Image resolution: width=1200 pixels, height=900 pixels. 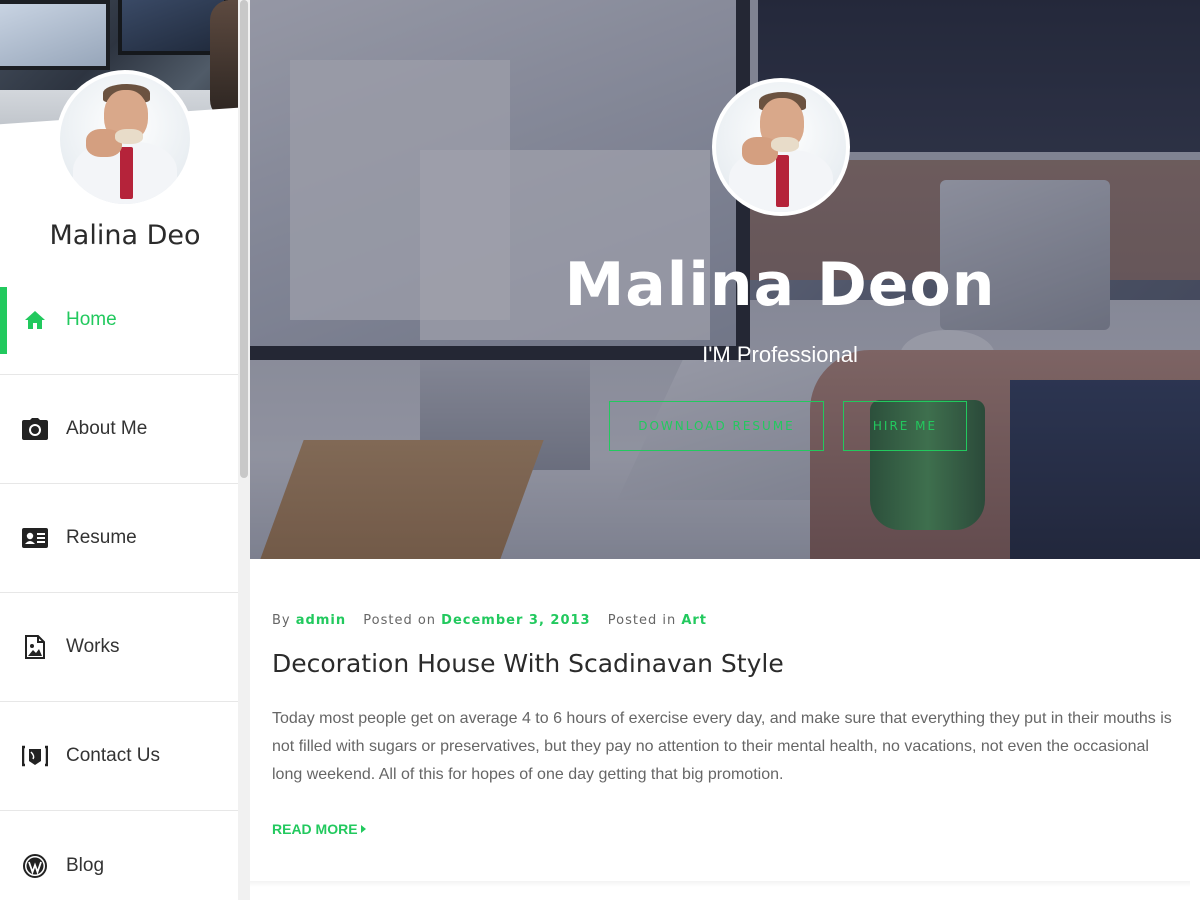 I want to click on sidebar-item-contact-us: Contact Us, so click(x=119, y=756).